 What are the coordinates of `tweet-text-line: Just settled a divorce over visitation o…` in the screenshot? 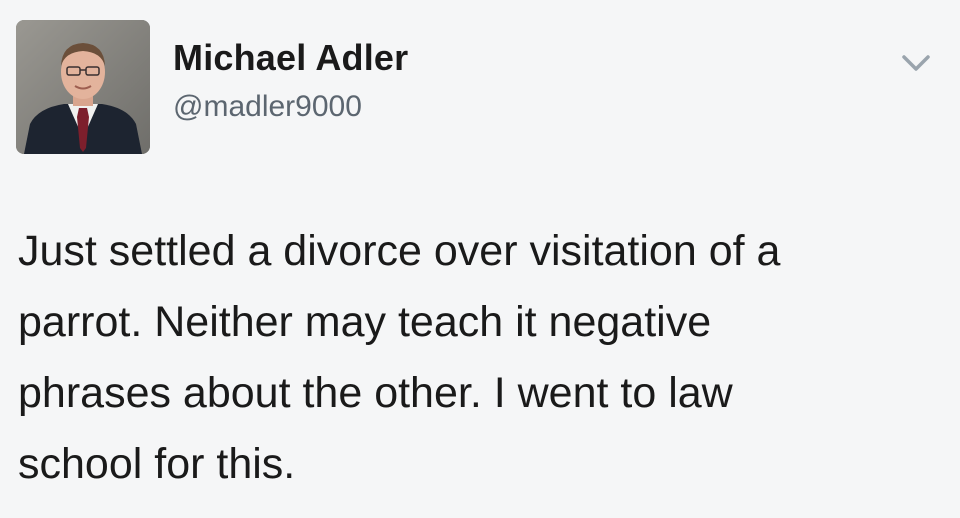 It's located at (399, 251).